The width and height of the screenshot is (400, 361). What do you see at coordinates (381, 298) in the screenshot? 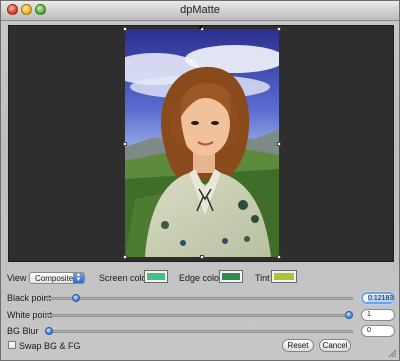
I see `black-point-value: 0.12183` at bounding box center [381, 298].